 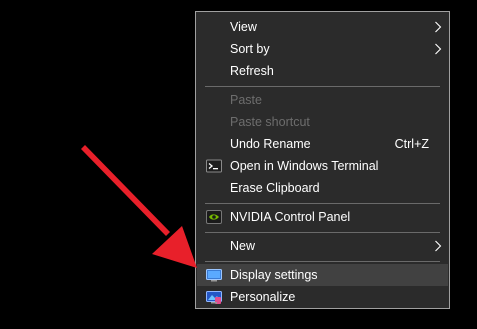 I want to click on personalize-icon, so click(x=214, y=297).